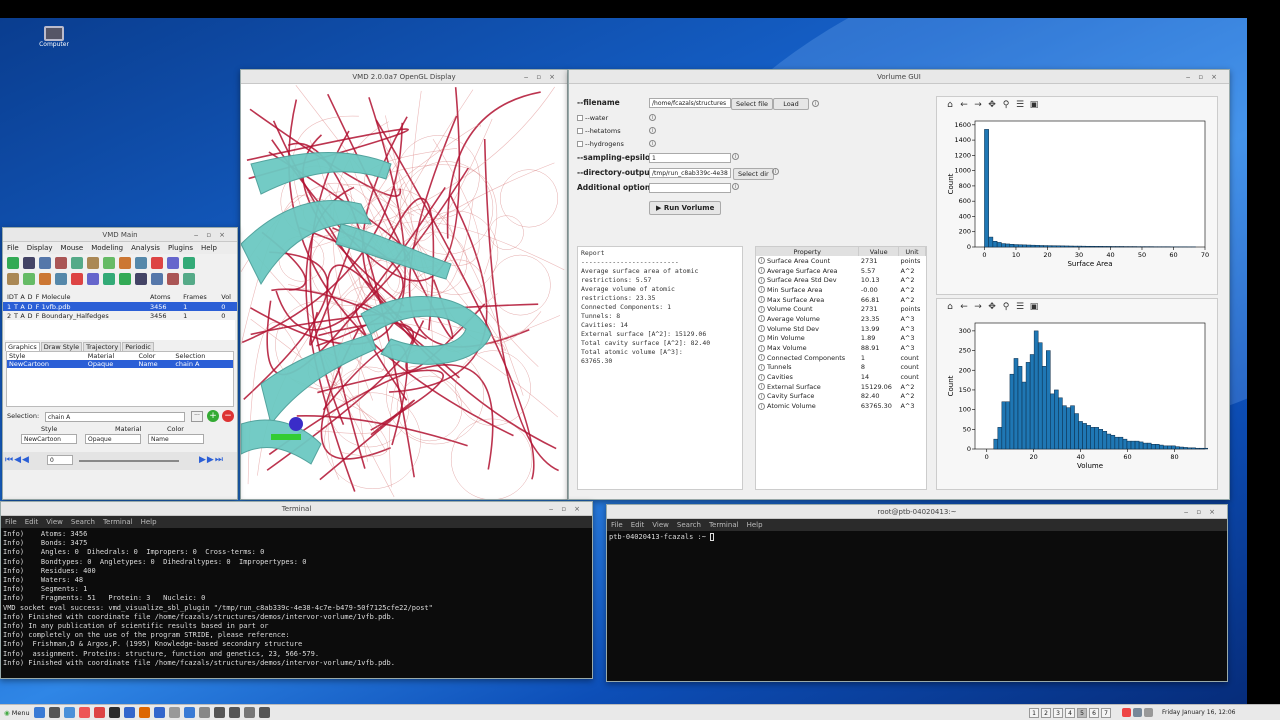  Describe the element at coordinates (753, 174) in the screenshot. I see `select-dir-button: Select dir` at that location.